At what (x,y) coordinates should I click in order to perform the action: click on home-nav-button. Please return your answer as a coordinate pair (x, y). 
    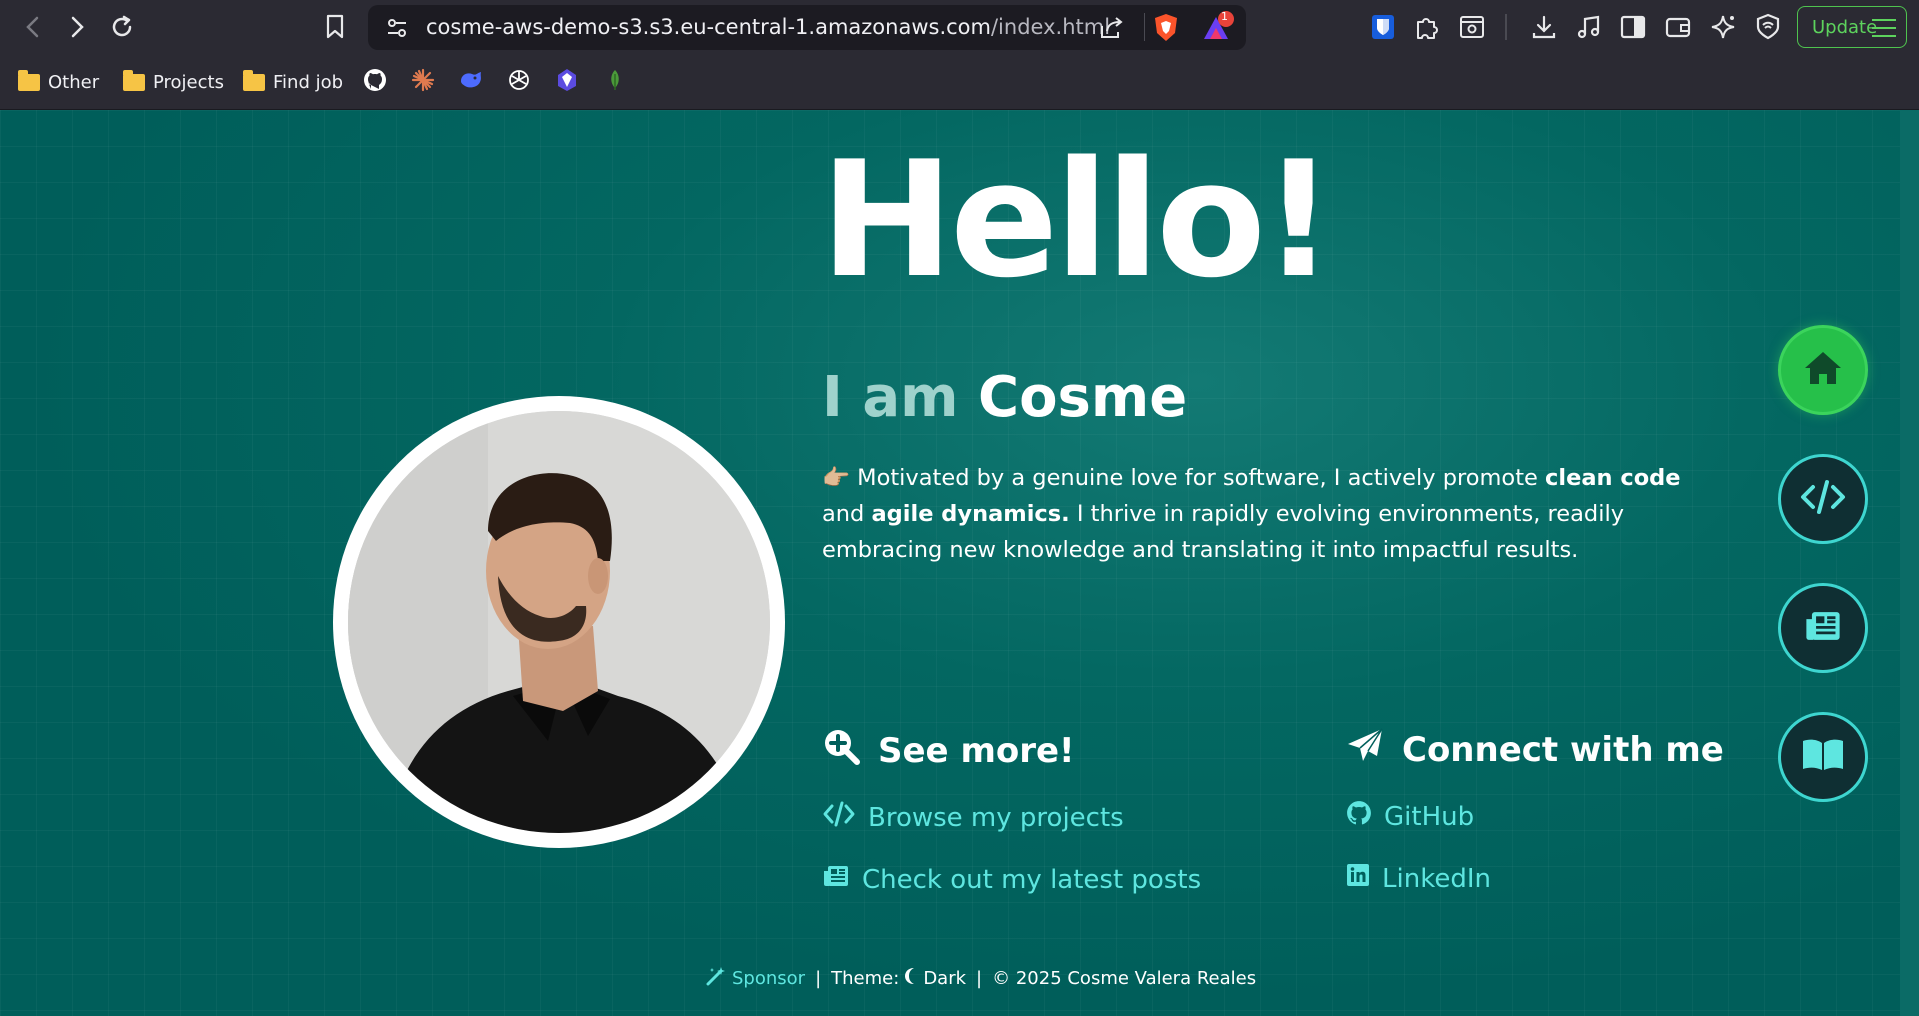
    Looking at the image, I should click on (1823, 370).